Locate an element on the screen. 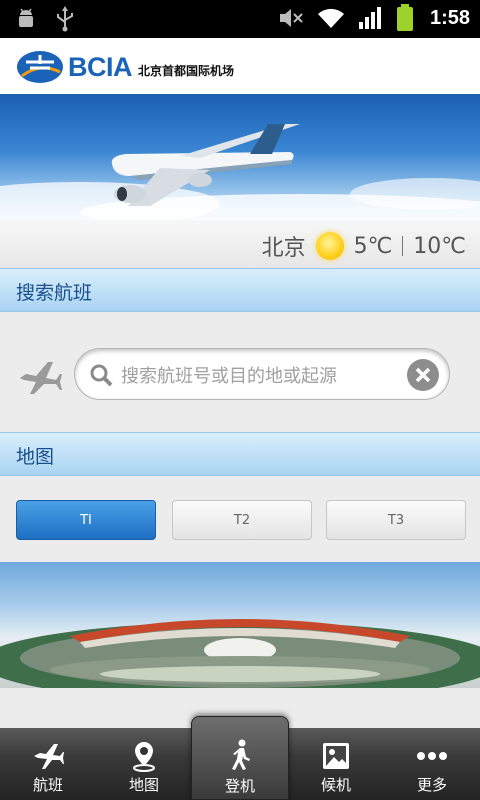 The image size is (480, 800). status-time: 1:58 is located at coordinates (449, 17).